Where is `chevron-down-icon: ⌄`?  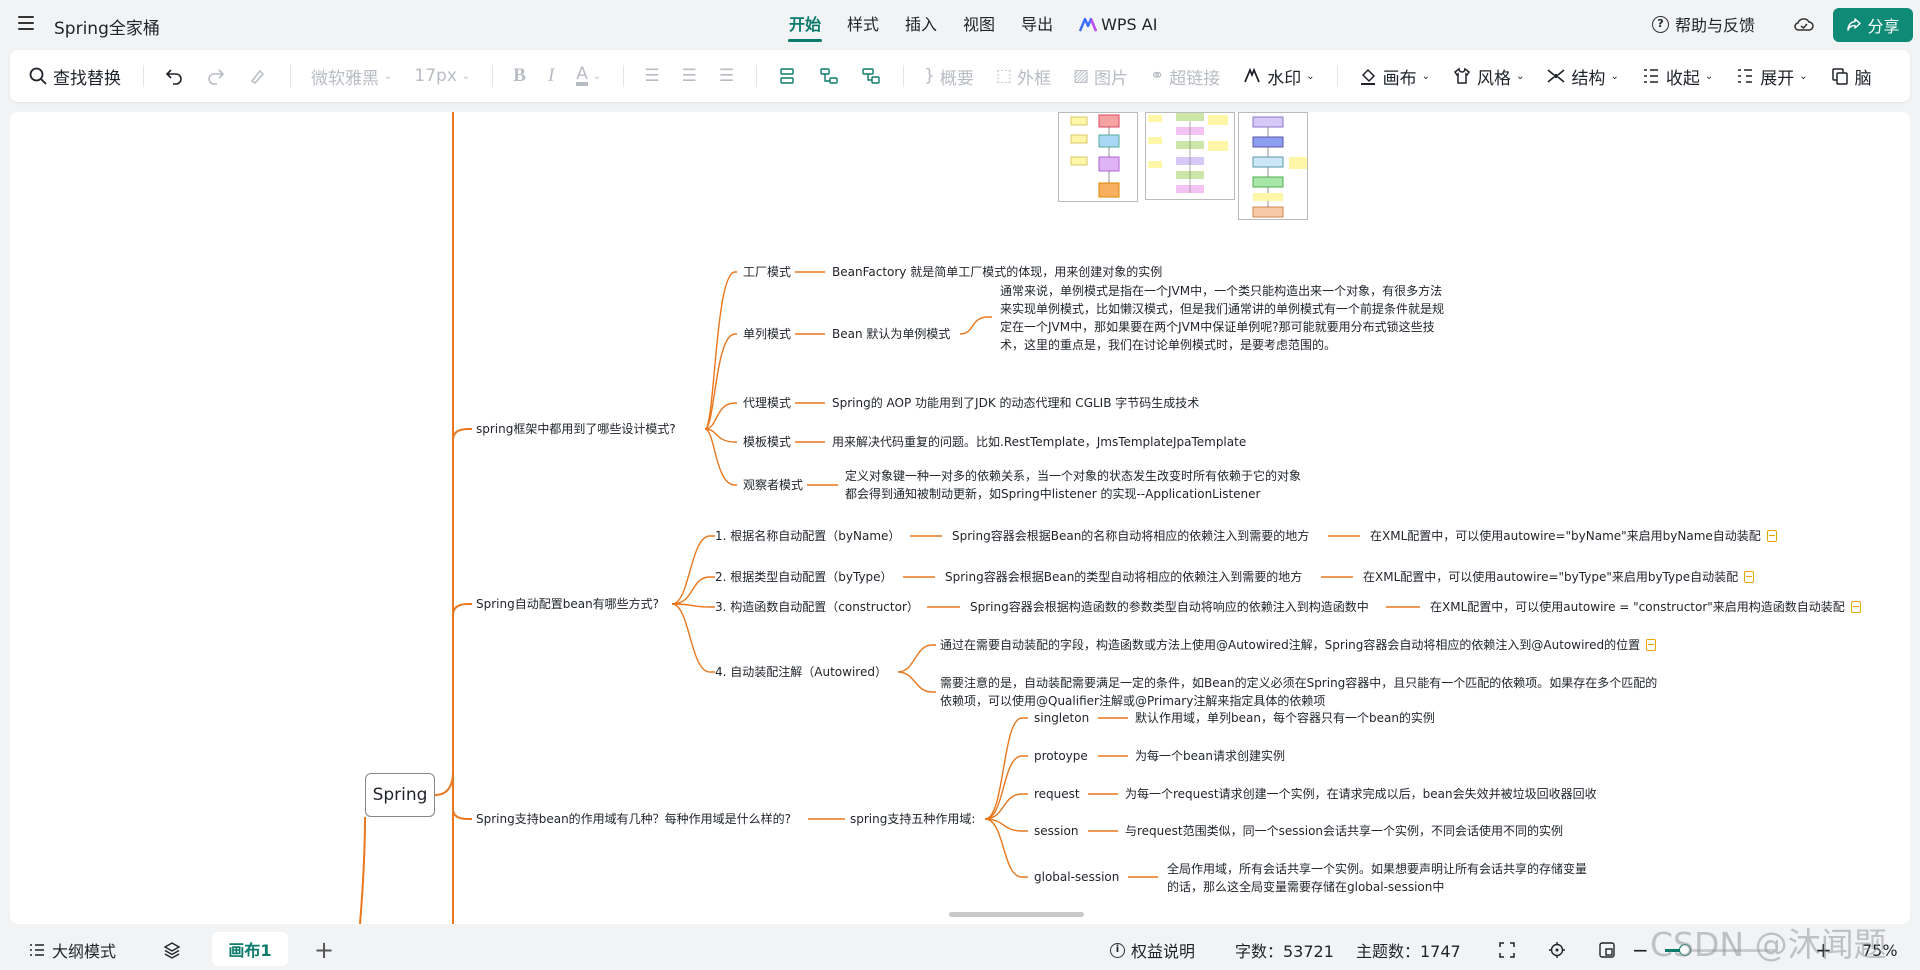 chevron-down-icon: ⌄ is located at coordinates (388, 76).